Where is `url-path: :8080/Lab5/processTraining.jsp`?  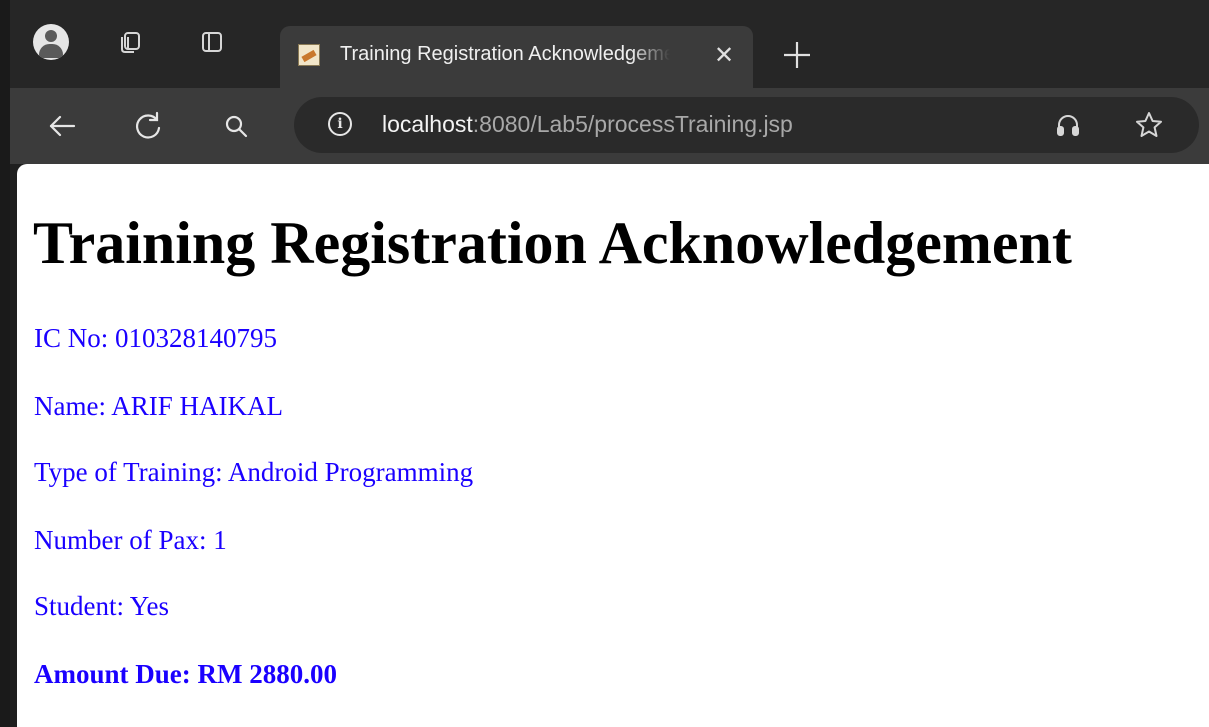
url-path: :8080/Lab5/processTraining.jsp is located at coordinates (632, 124).